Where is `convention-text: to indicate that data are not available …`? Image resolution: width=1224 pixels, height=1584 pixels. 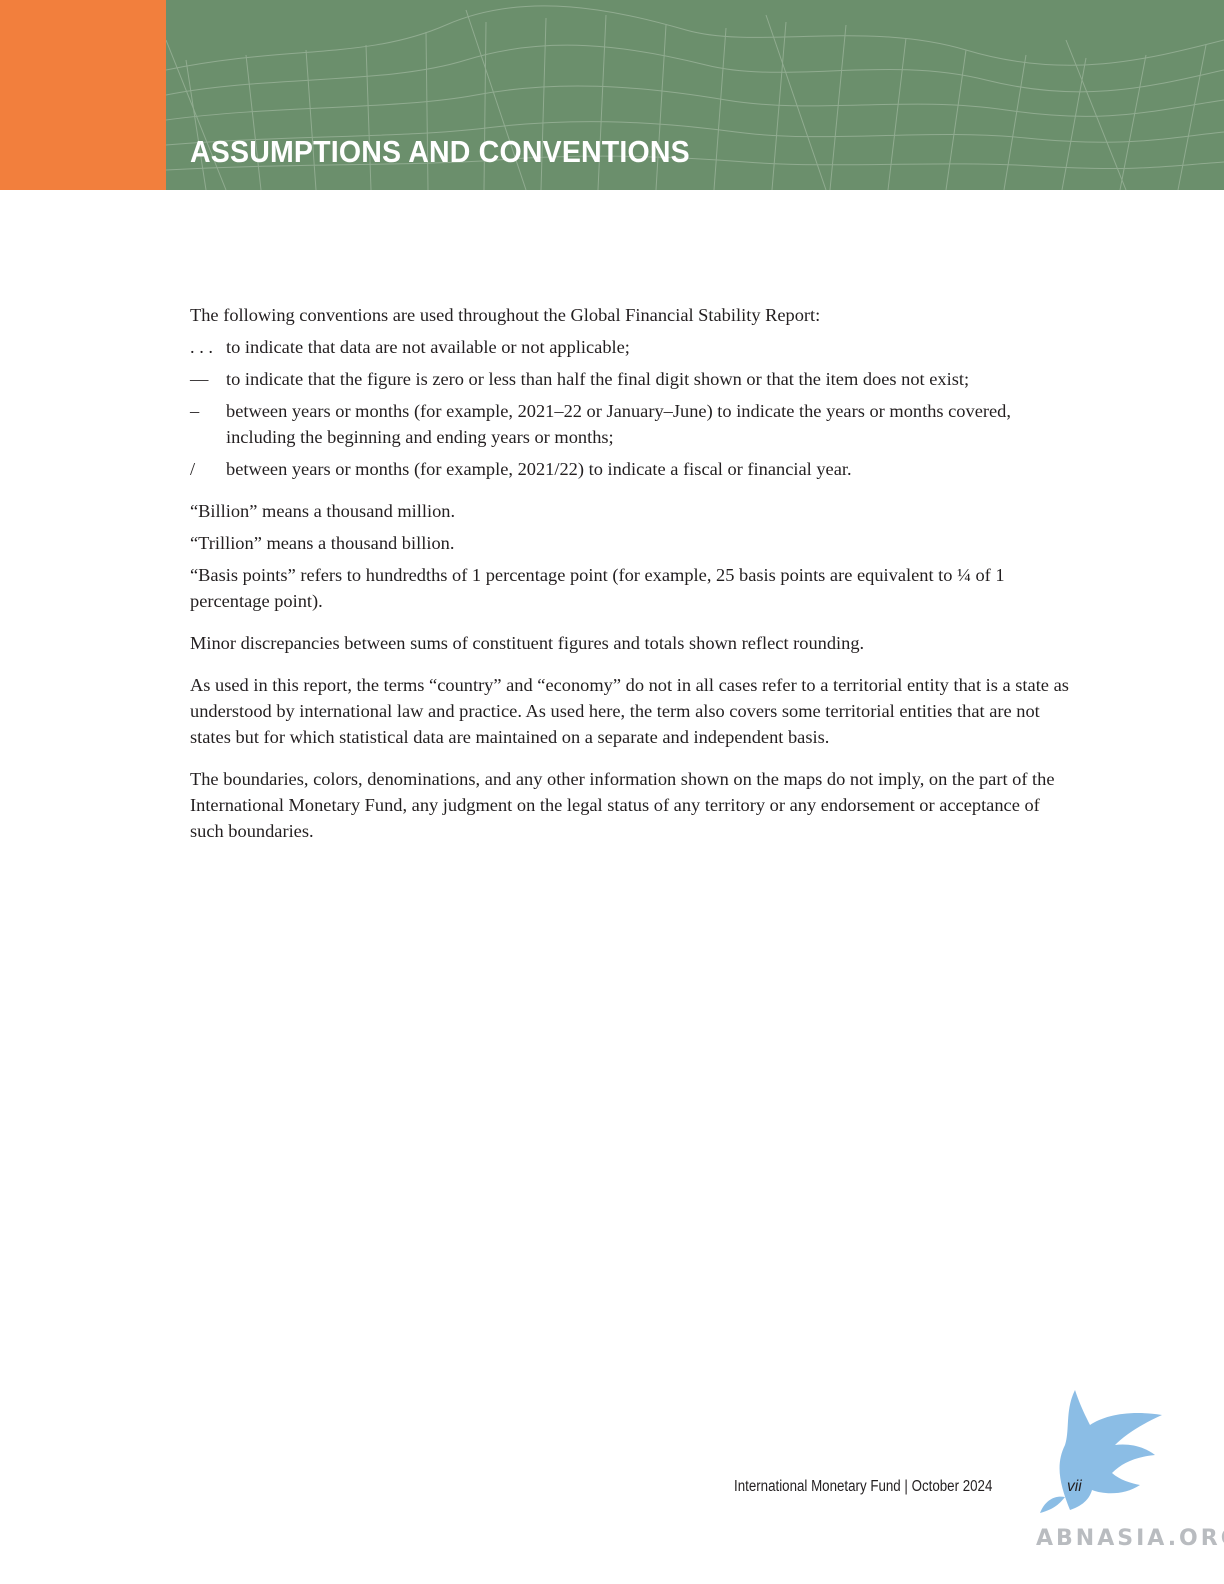 convention-text: to indicate that data are not available … is located at coordinates (428, 347).